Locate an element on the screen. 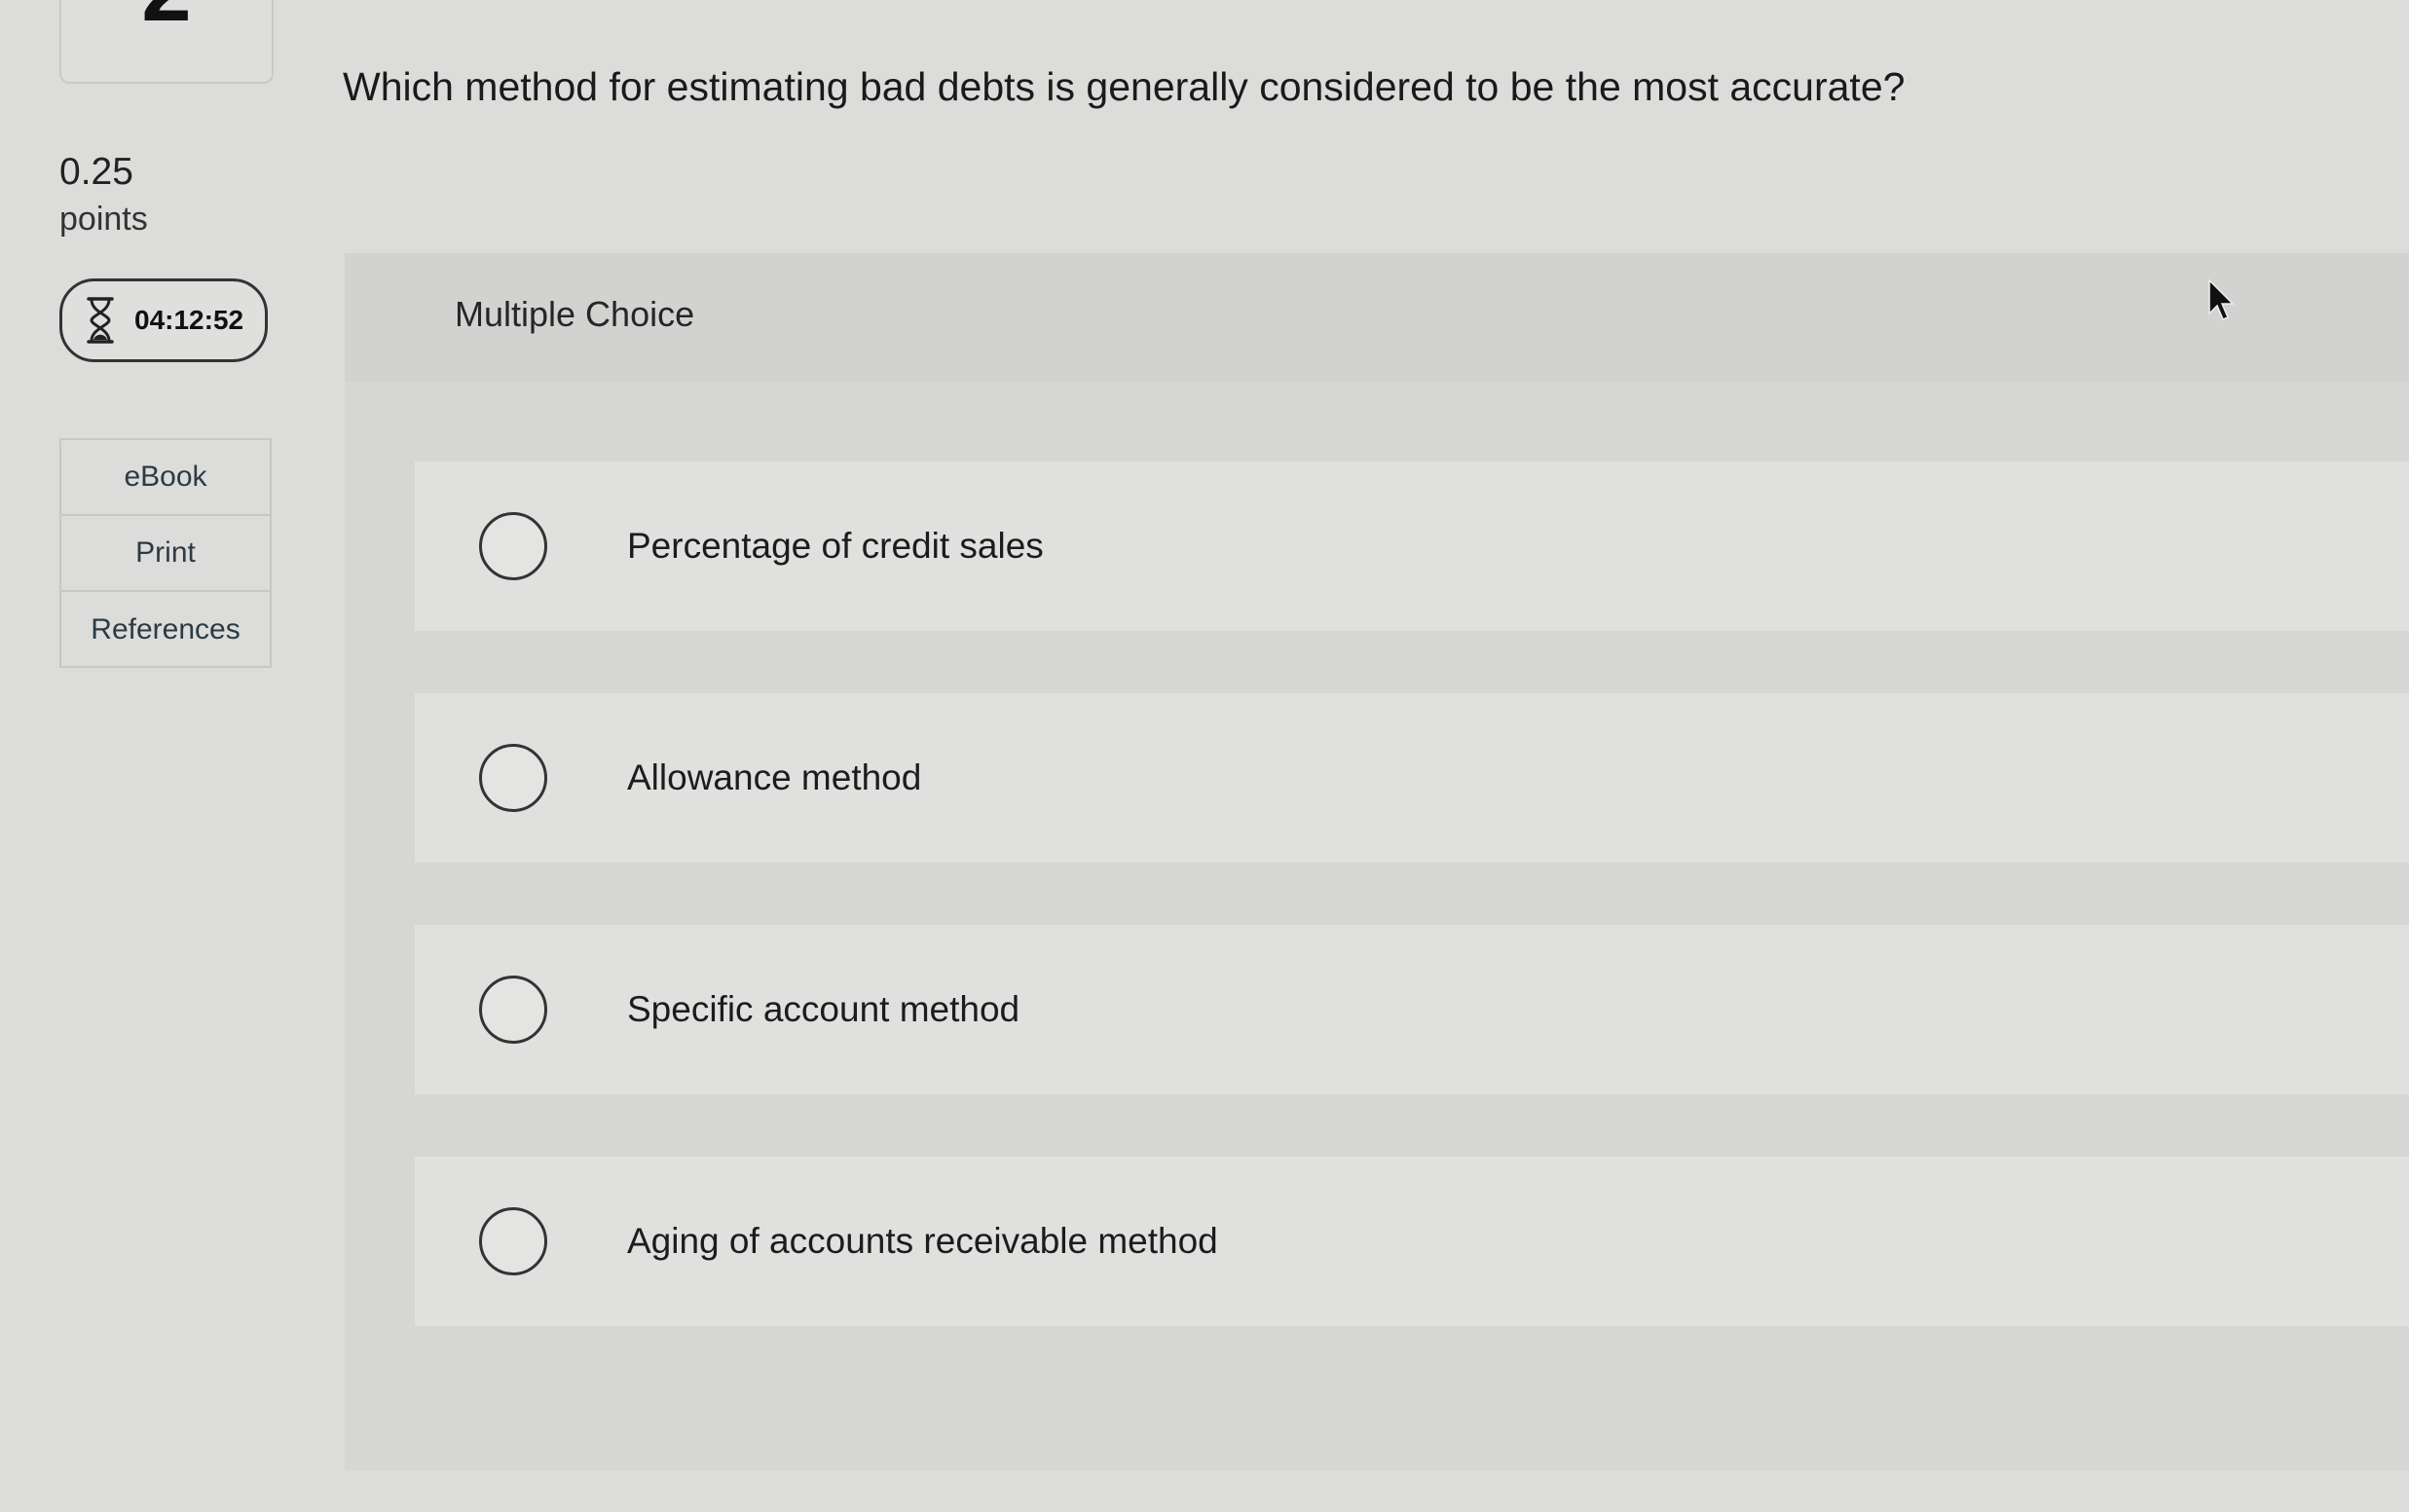  timer-badge: 04:12:52 is located at coordinates (163, 320).